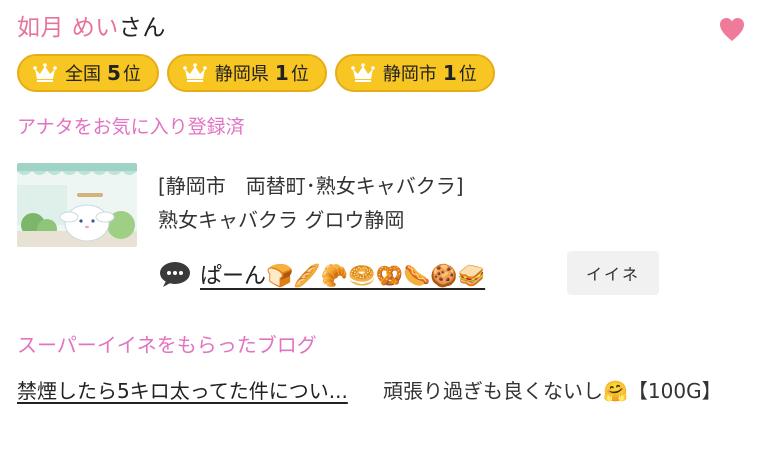  I want to click on speech-bubble-icon, so click(175, 274).